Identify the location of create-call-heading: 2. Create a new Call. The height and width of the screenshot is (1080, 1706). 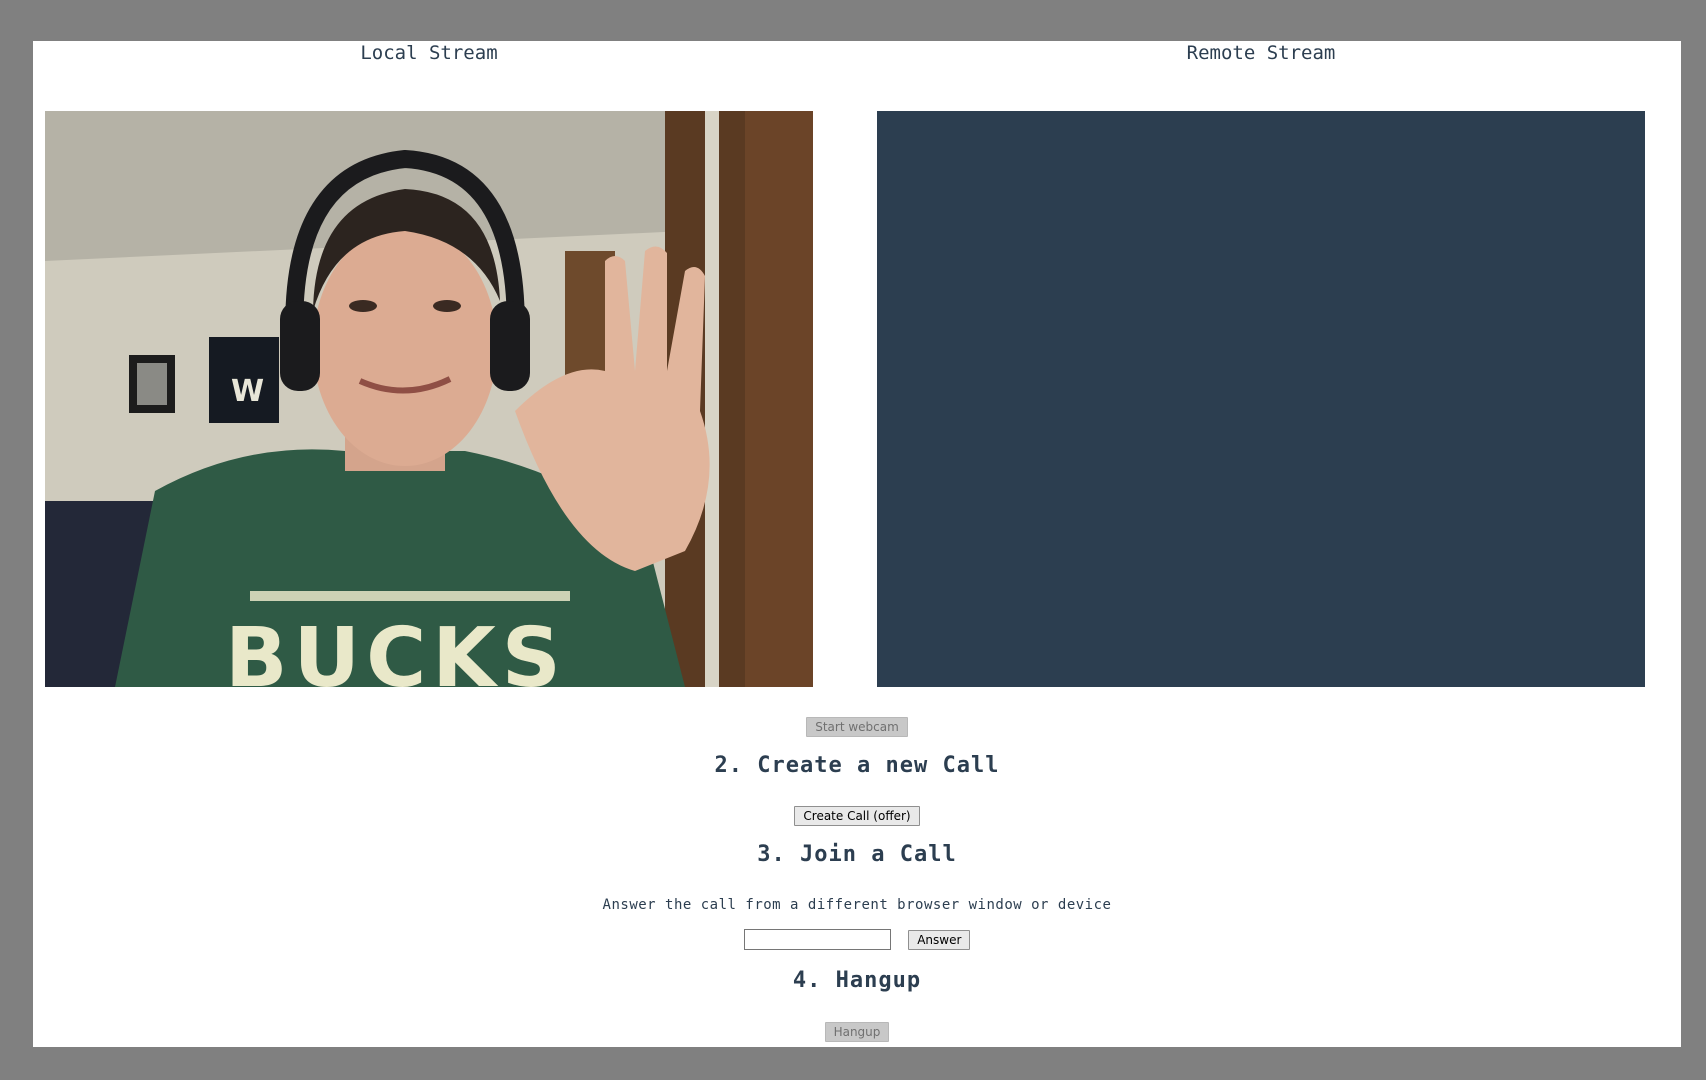
(857, 765).